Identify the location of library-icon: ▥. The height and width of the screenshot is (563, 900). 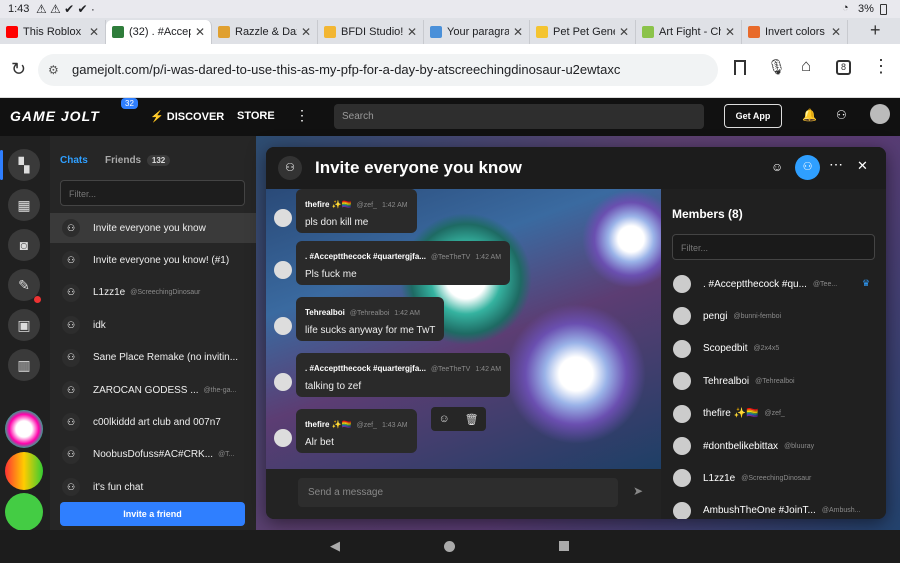
(24, 364).